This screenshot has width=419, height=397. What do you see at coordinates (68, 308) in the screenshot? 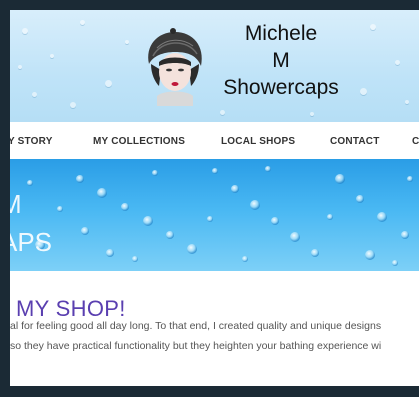
I see `welcome-heading: ) MY SHOP!` at bounding box center [68, 308].